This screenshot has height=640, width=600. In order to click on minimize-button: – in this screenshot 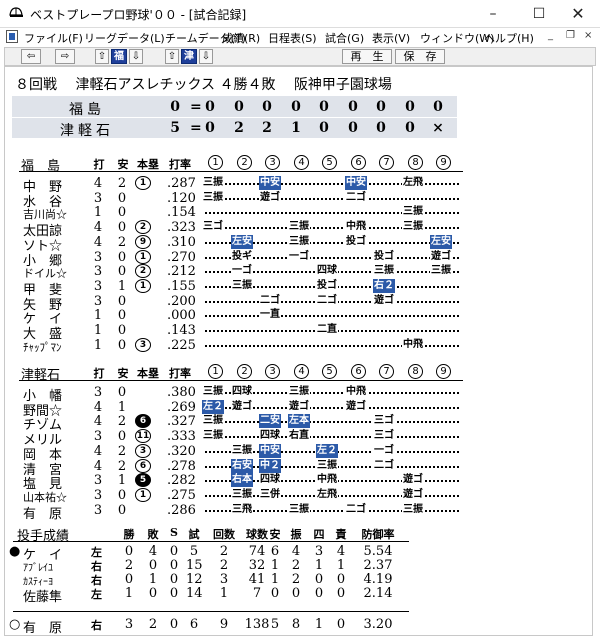, I will do `click(493, 14)`.